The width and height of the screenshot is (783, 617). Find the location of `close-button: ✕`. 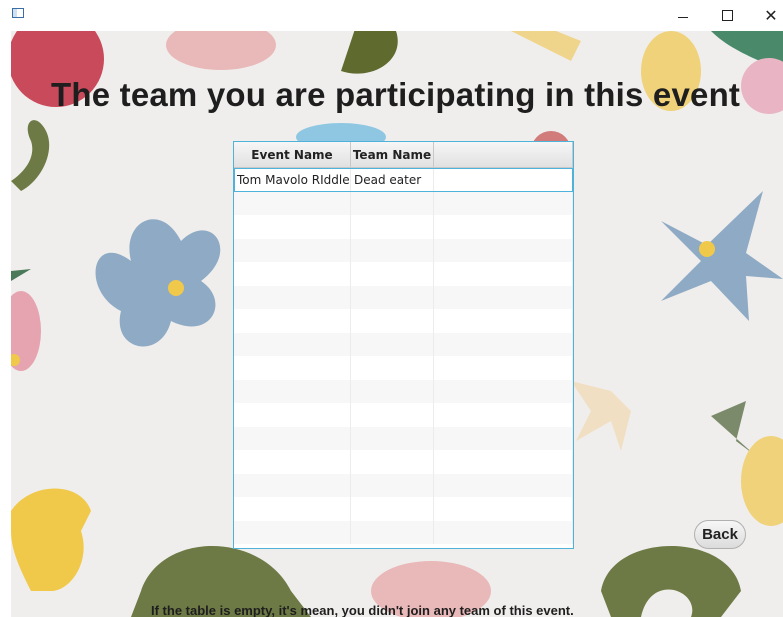

close-button: ✕ is located at coordinates (765, 15).